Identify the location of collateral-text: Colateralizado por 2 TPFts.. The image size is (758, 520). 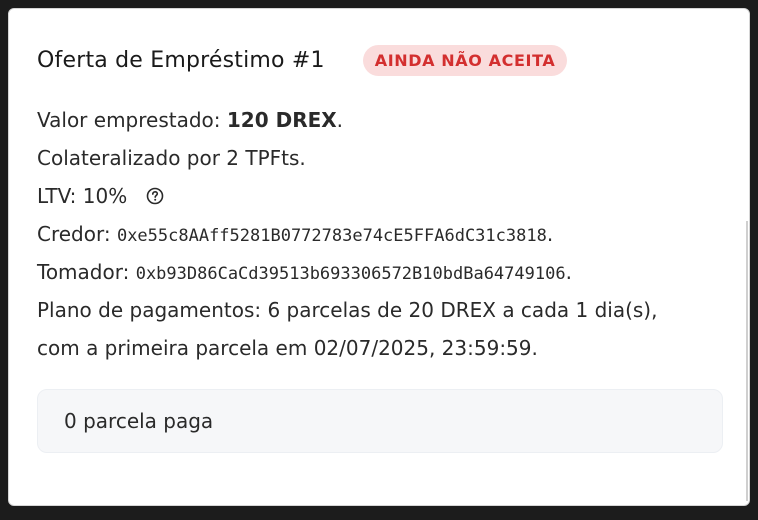
(171, 158).